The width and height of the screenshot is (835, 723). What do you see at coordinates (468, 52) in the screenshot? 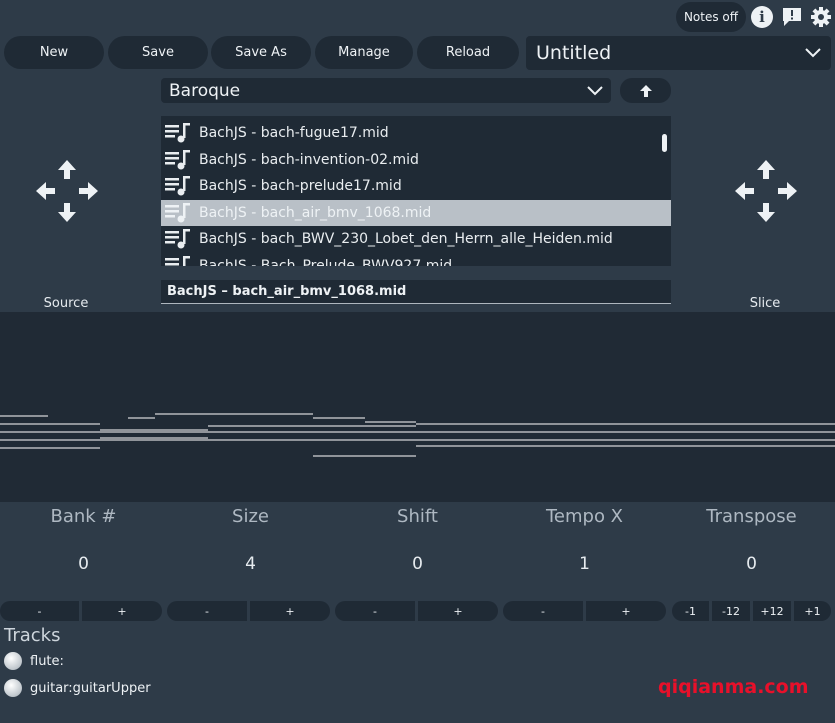
I see `reload-button: Reload` at bounding box center [468, 52].